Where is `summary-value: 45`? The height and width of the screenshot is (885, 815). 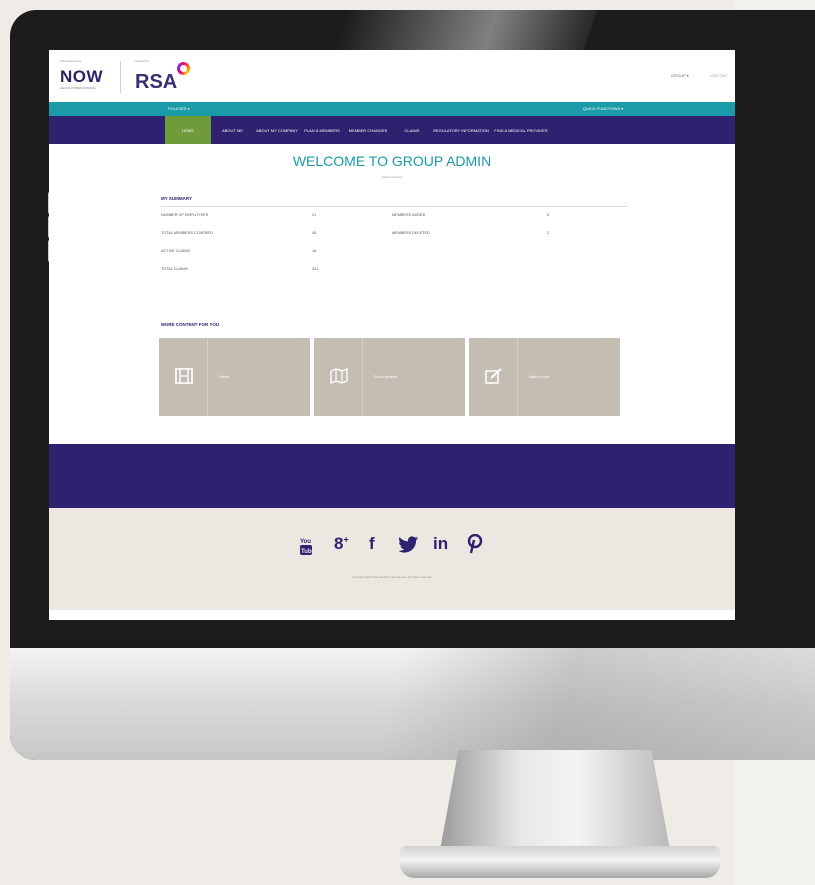 summary-value: 45 is located at coordinates (314, 233).